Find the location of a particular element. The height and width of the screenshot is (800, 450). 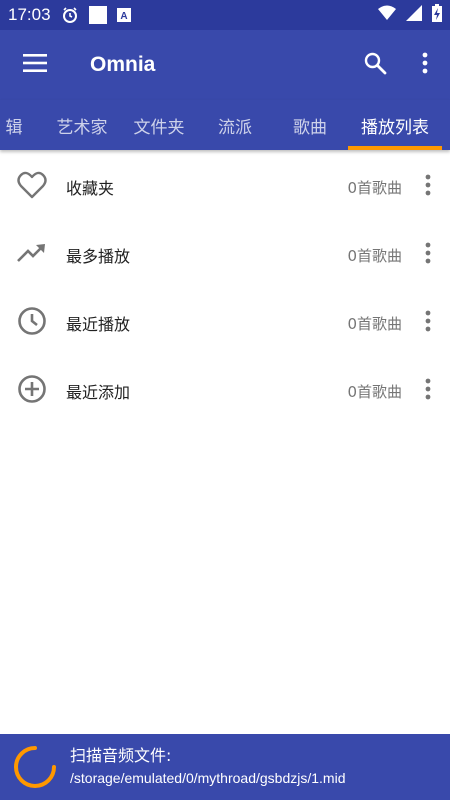

notification-square-icon is located at coordinates (97, 15).